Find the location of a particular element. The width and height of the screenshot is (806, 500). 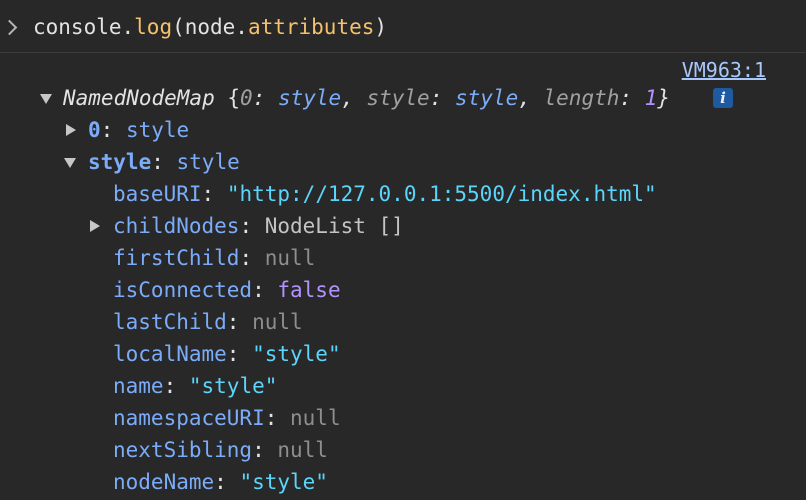

root-val-length: 1 is located at coordinates (651, 98).